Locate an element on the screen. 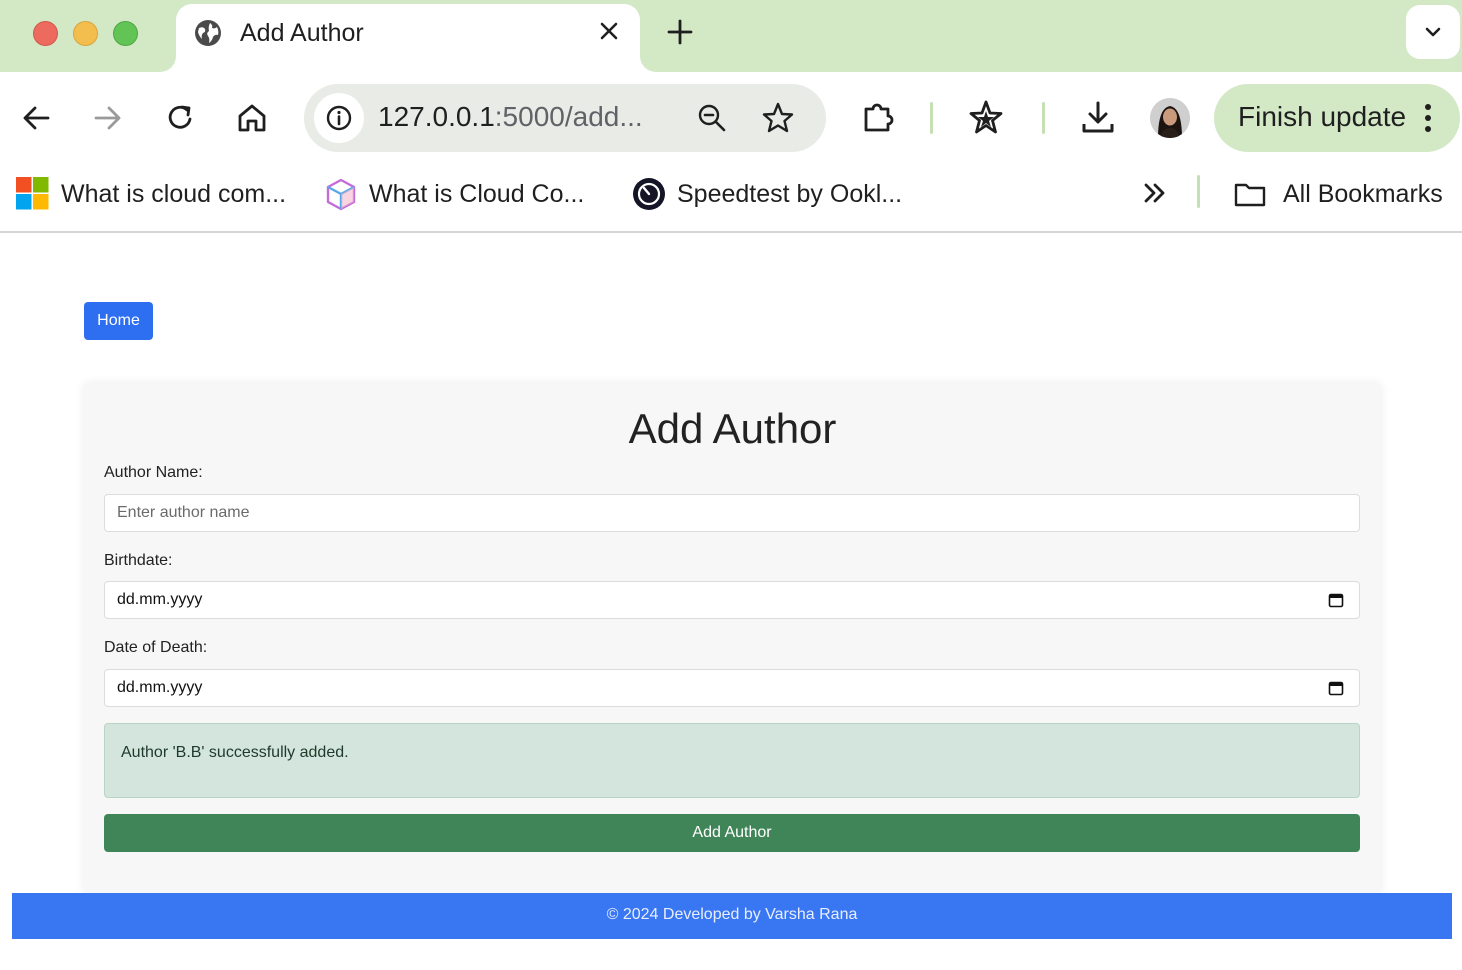 This screenshot has width=1462, height=970. minimize-window-button is located at coordinates (85, 33).